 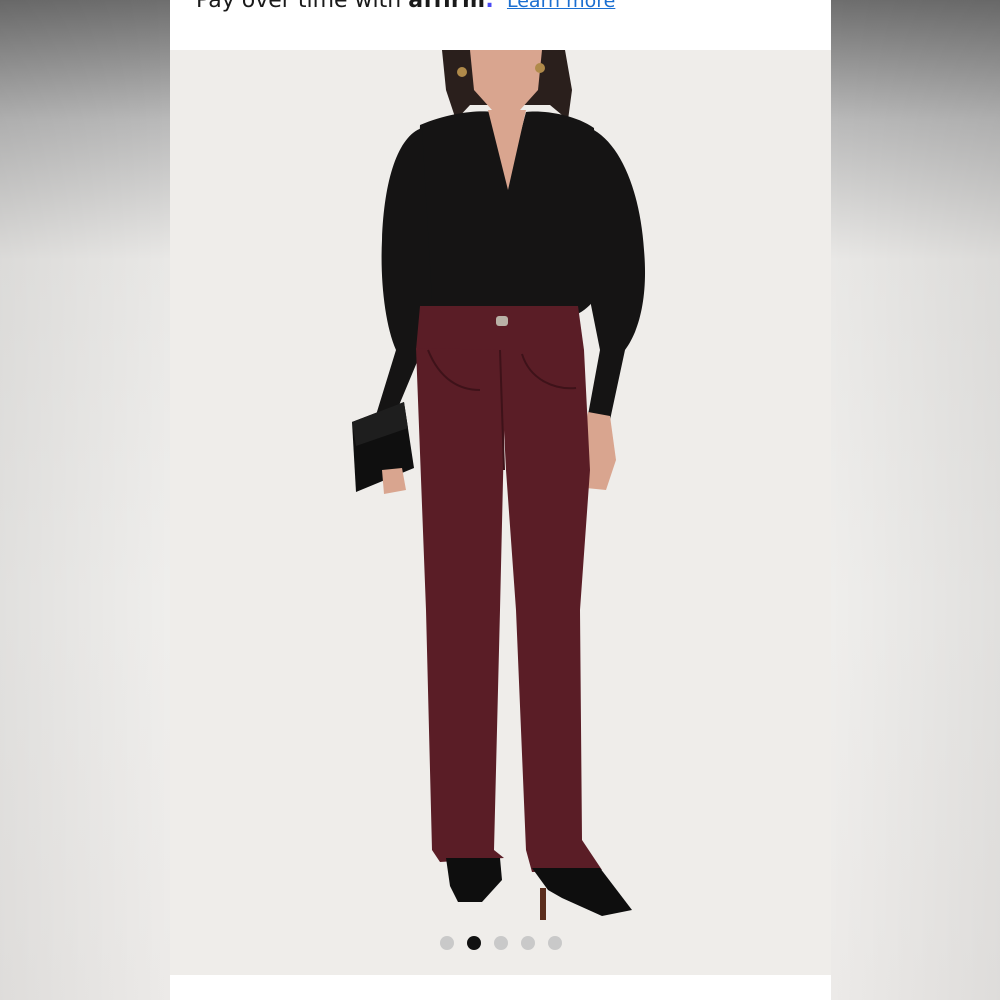 I want to click on affirm-banner: Pay over time with affirm. Learn more, so click(x=500, y=25).